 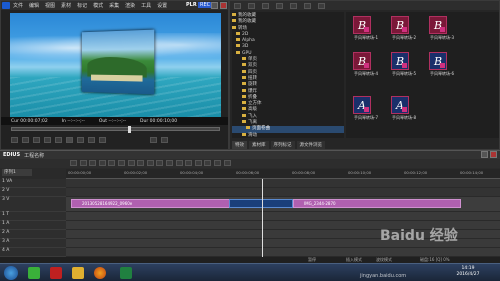 What do you see at coordinates (321, 5) in the screenshot?
I see `refresh-icon` at bounding box center [321, 5].